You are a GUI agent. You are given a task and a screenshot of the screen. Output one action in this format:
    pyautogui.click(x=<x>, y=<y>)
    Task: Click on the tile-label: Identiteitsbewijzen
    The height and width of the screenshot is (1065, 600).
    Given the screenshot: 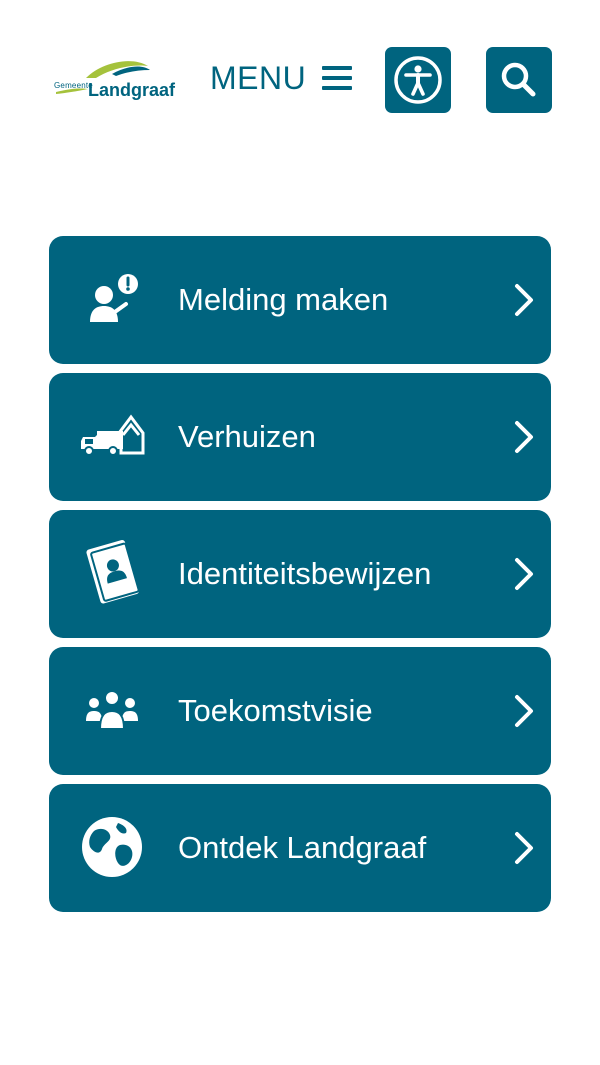 What is the action you would take?
    pyautogui.click(x=305, y=573)
    